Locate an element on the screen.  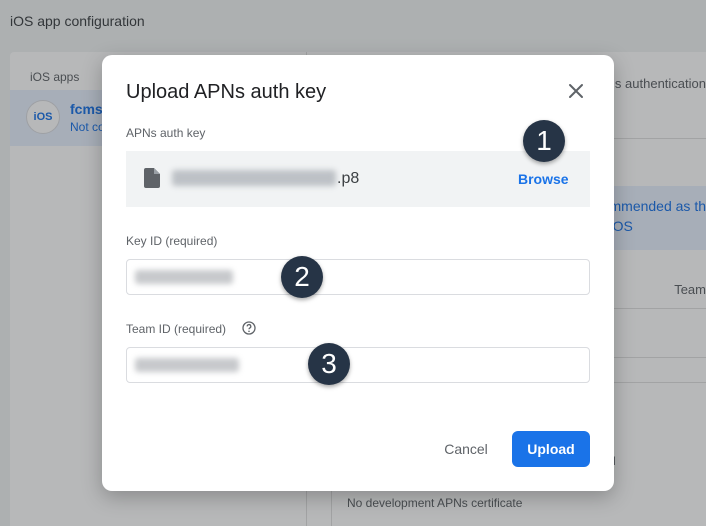
help-circle-icon is located at coordinates (249, 330).